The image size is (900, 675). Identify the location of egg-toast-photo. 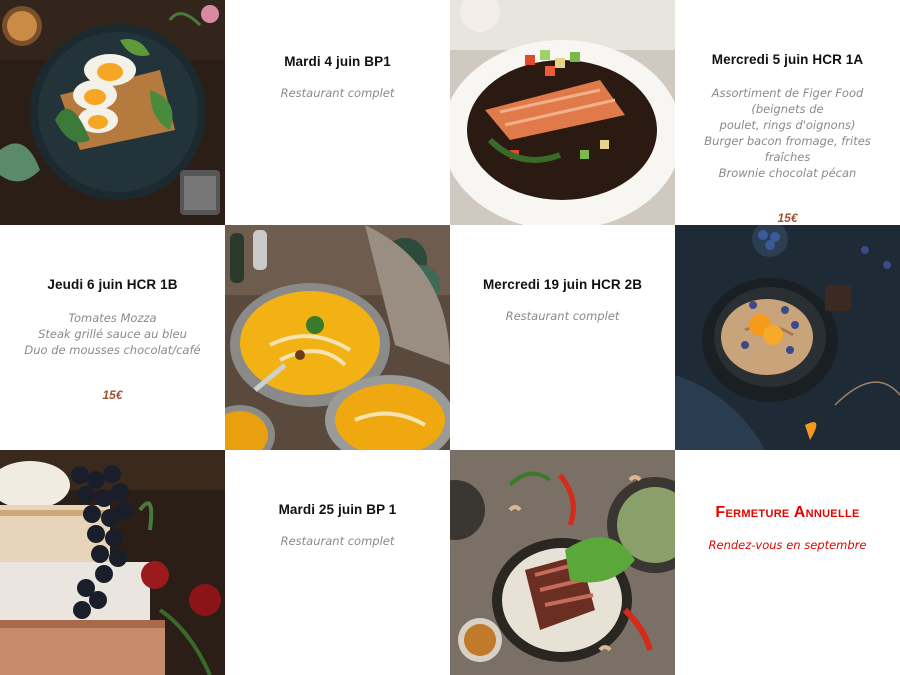
(112, 112).